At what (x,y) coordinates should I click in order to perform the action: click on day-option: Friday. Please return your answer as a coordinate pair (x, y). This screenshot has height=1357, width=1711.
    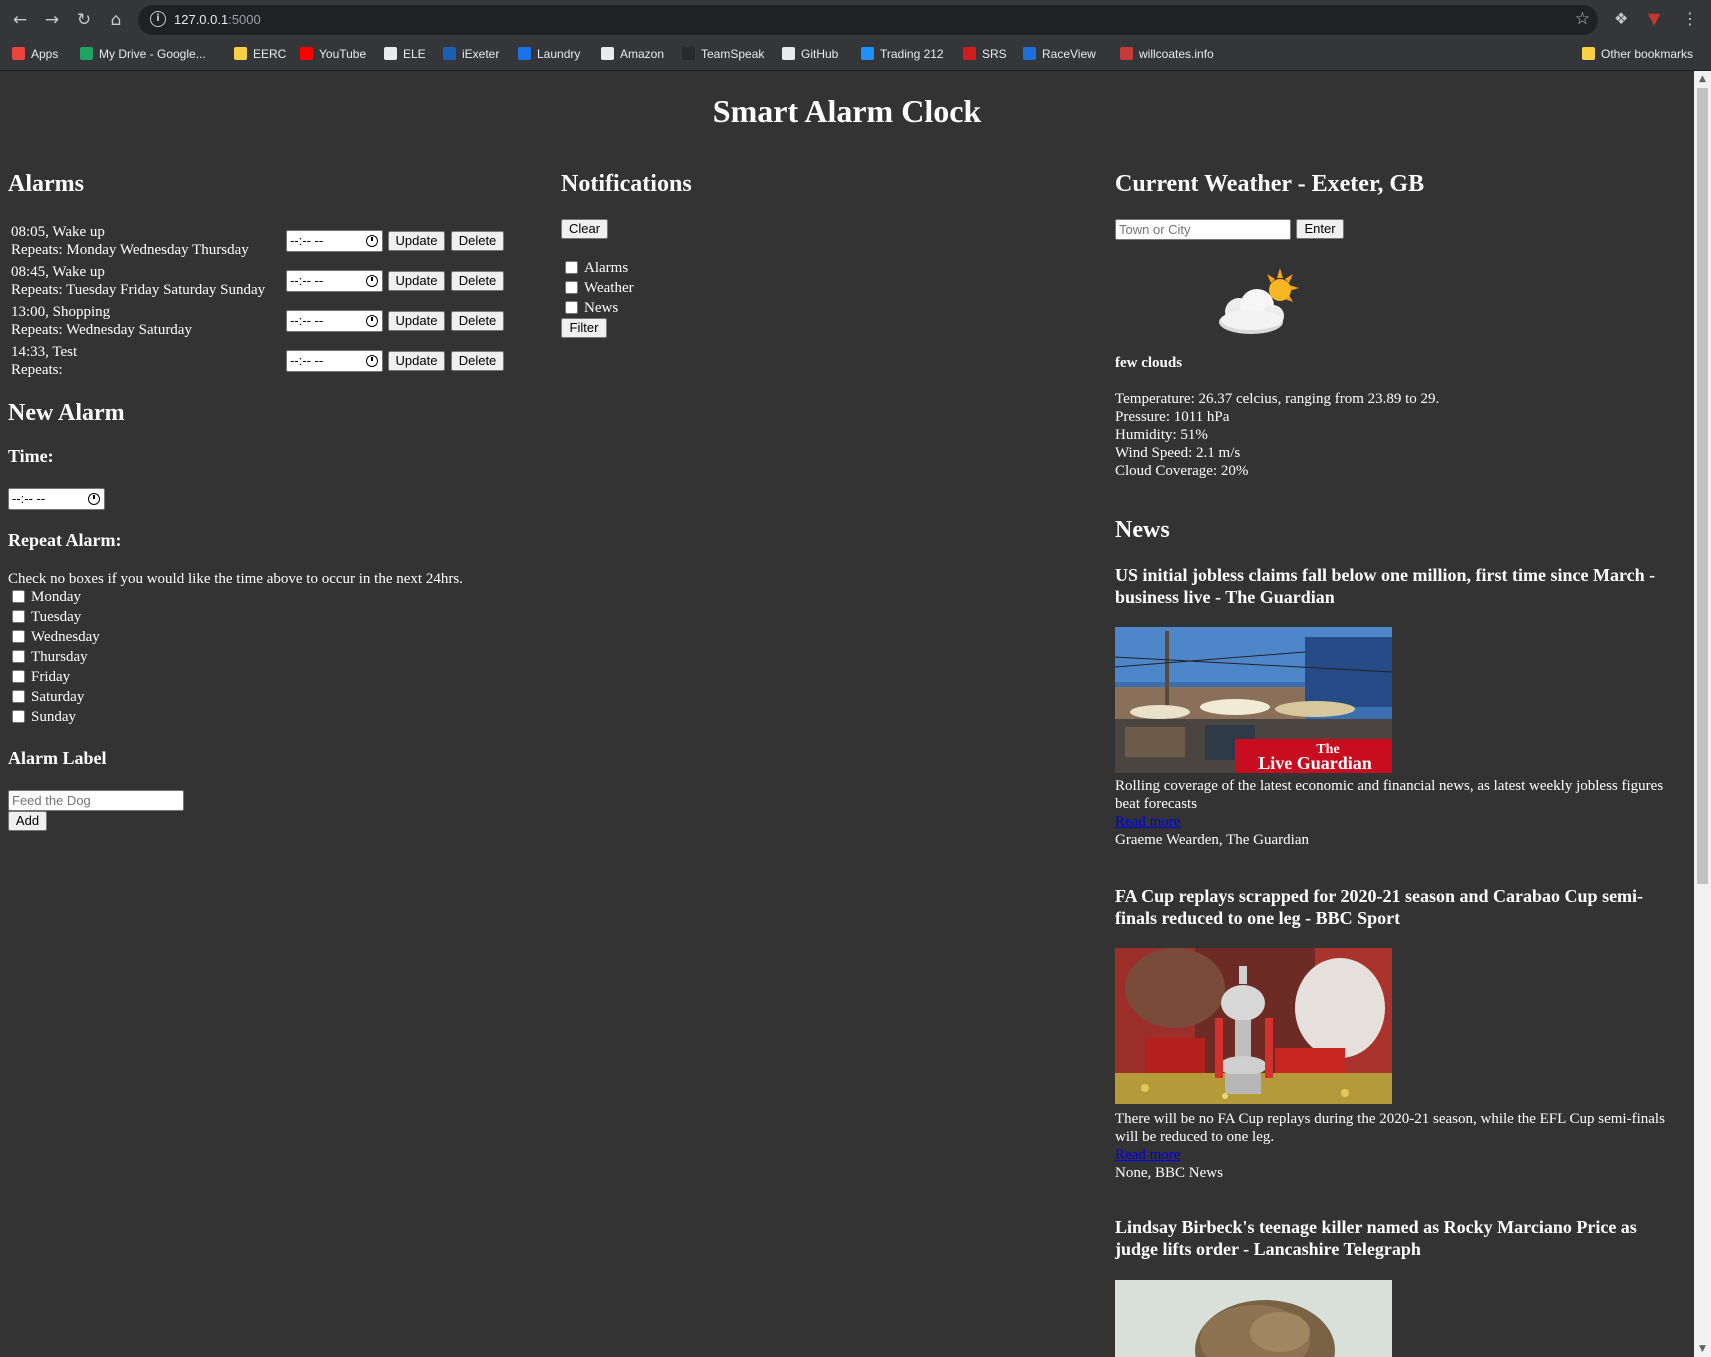
    Looking at the image, I should click on (108, 676).